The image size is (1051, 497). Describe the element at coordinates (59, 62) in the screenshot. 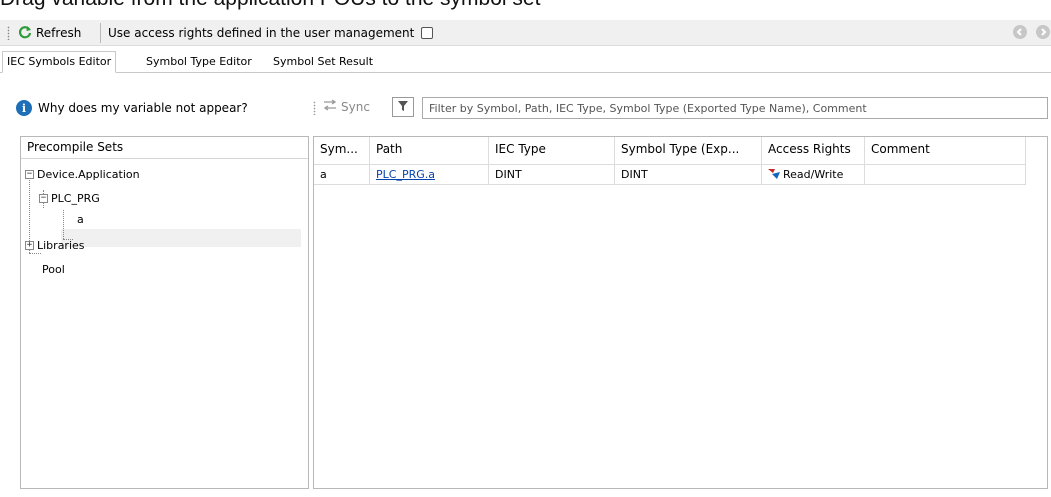

I see `tab-iec-symbols-editor: IEC Symbols Editor` at that location.